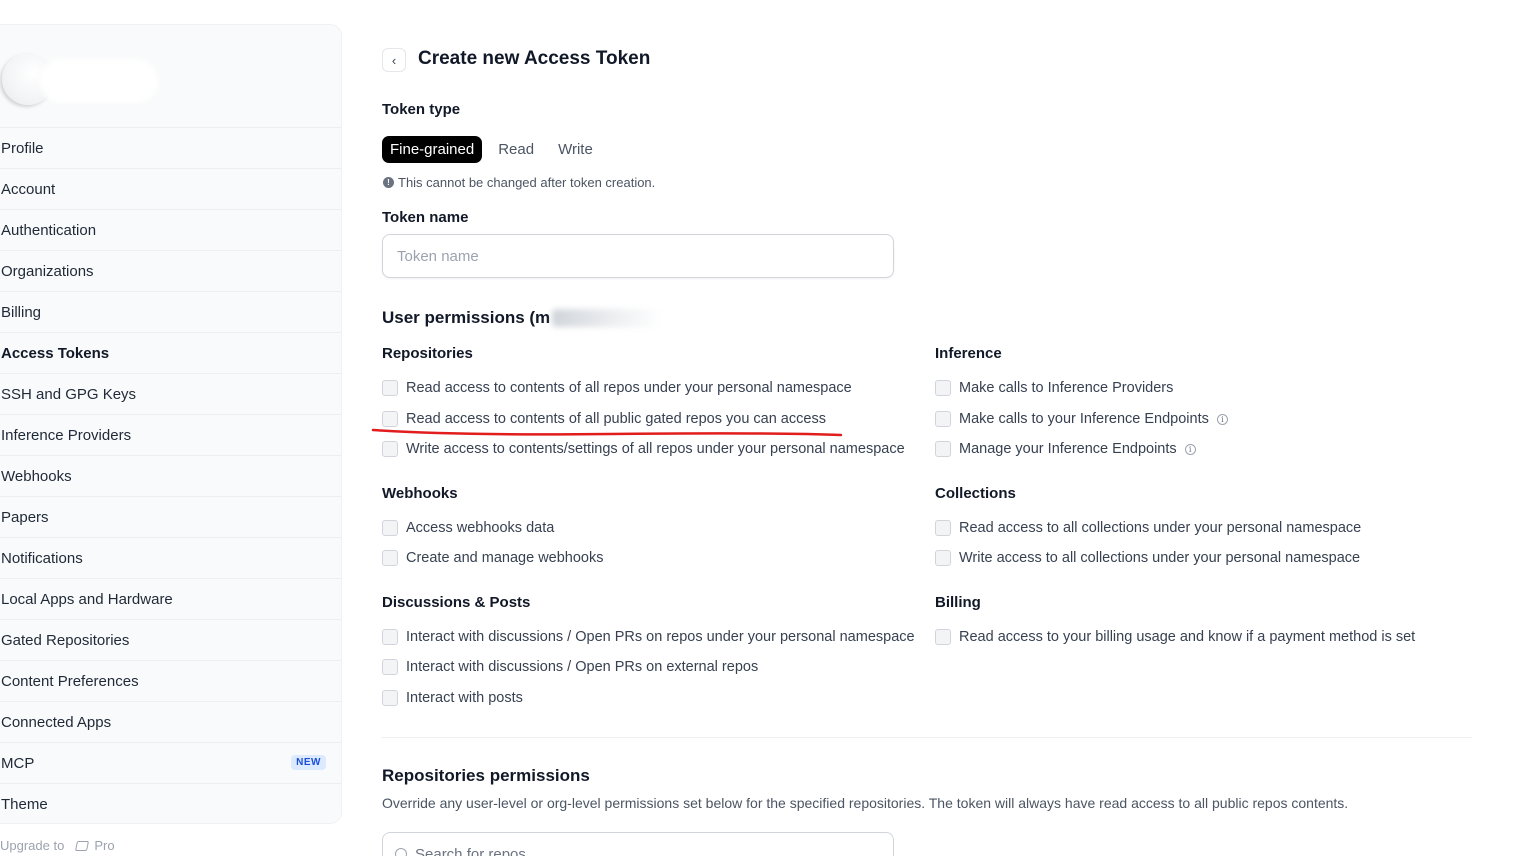 The height and width of the screenshot is (856, 1515). Describe the element at coordinates (958, 602) in the screenshot. I see `billing-section-title: Billing` at that location.